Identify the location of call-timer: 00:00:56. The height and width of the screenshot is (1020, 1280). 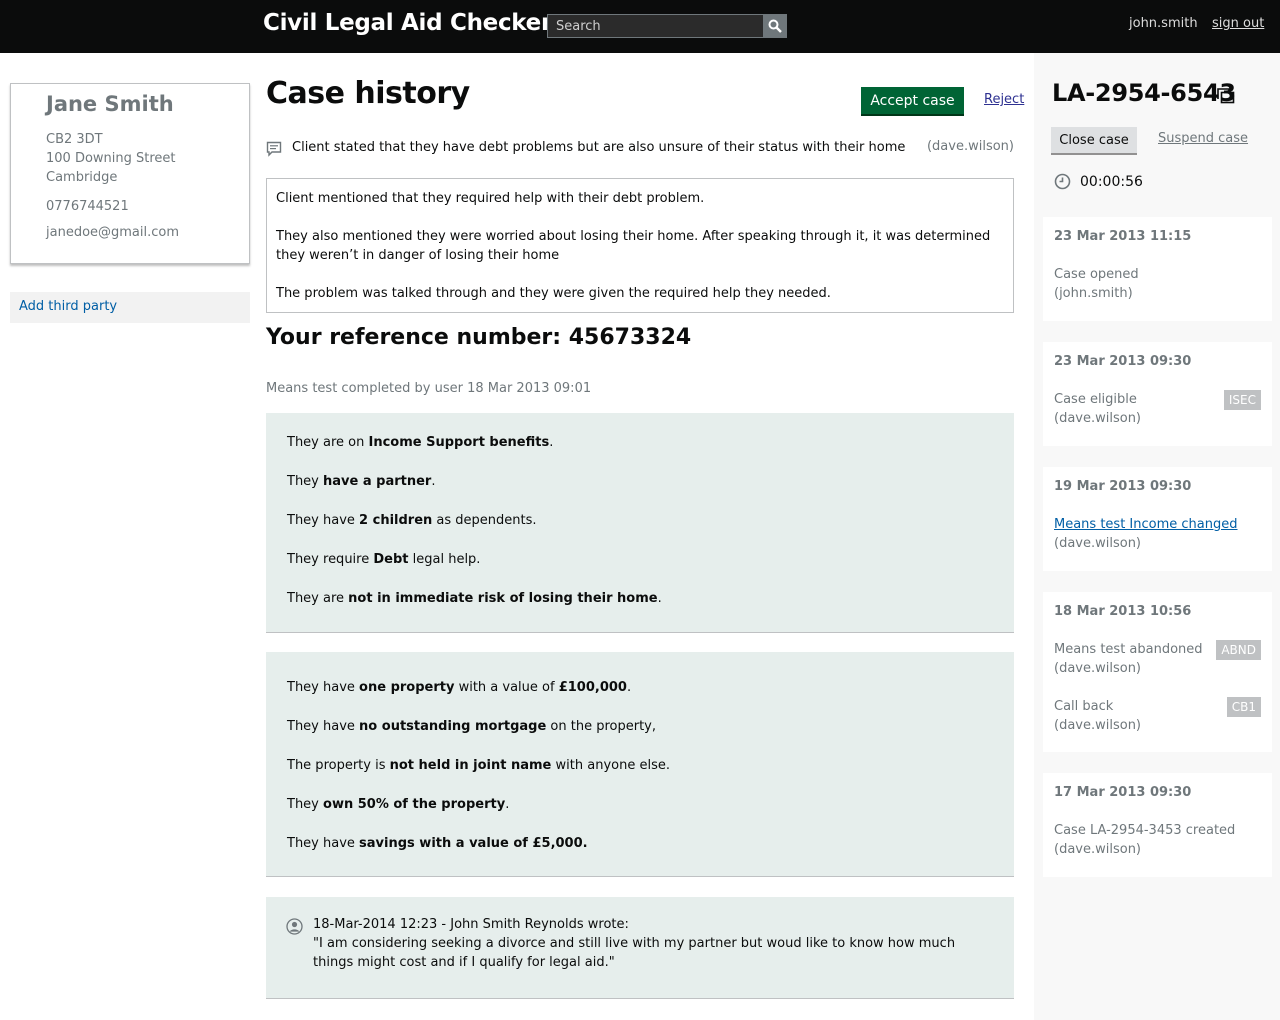
(1111, 182).